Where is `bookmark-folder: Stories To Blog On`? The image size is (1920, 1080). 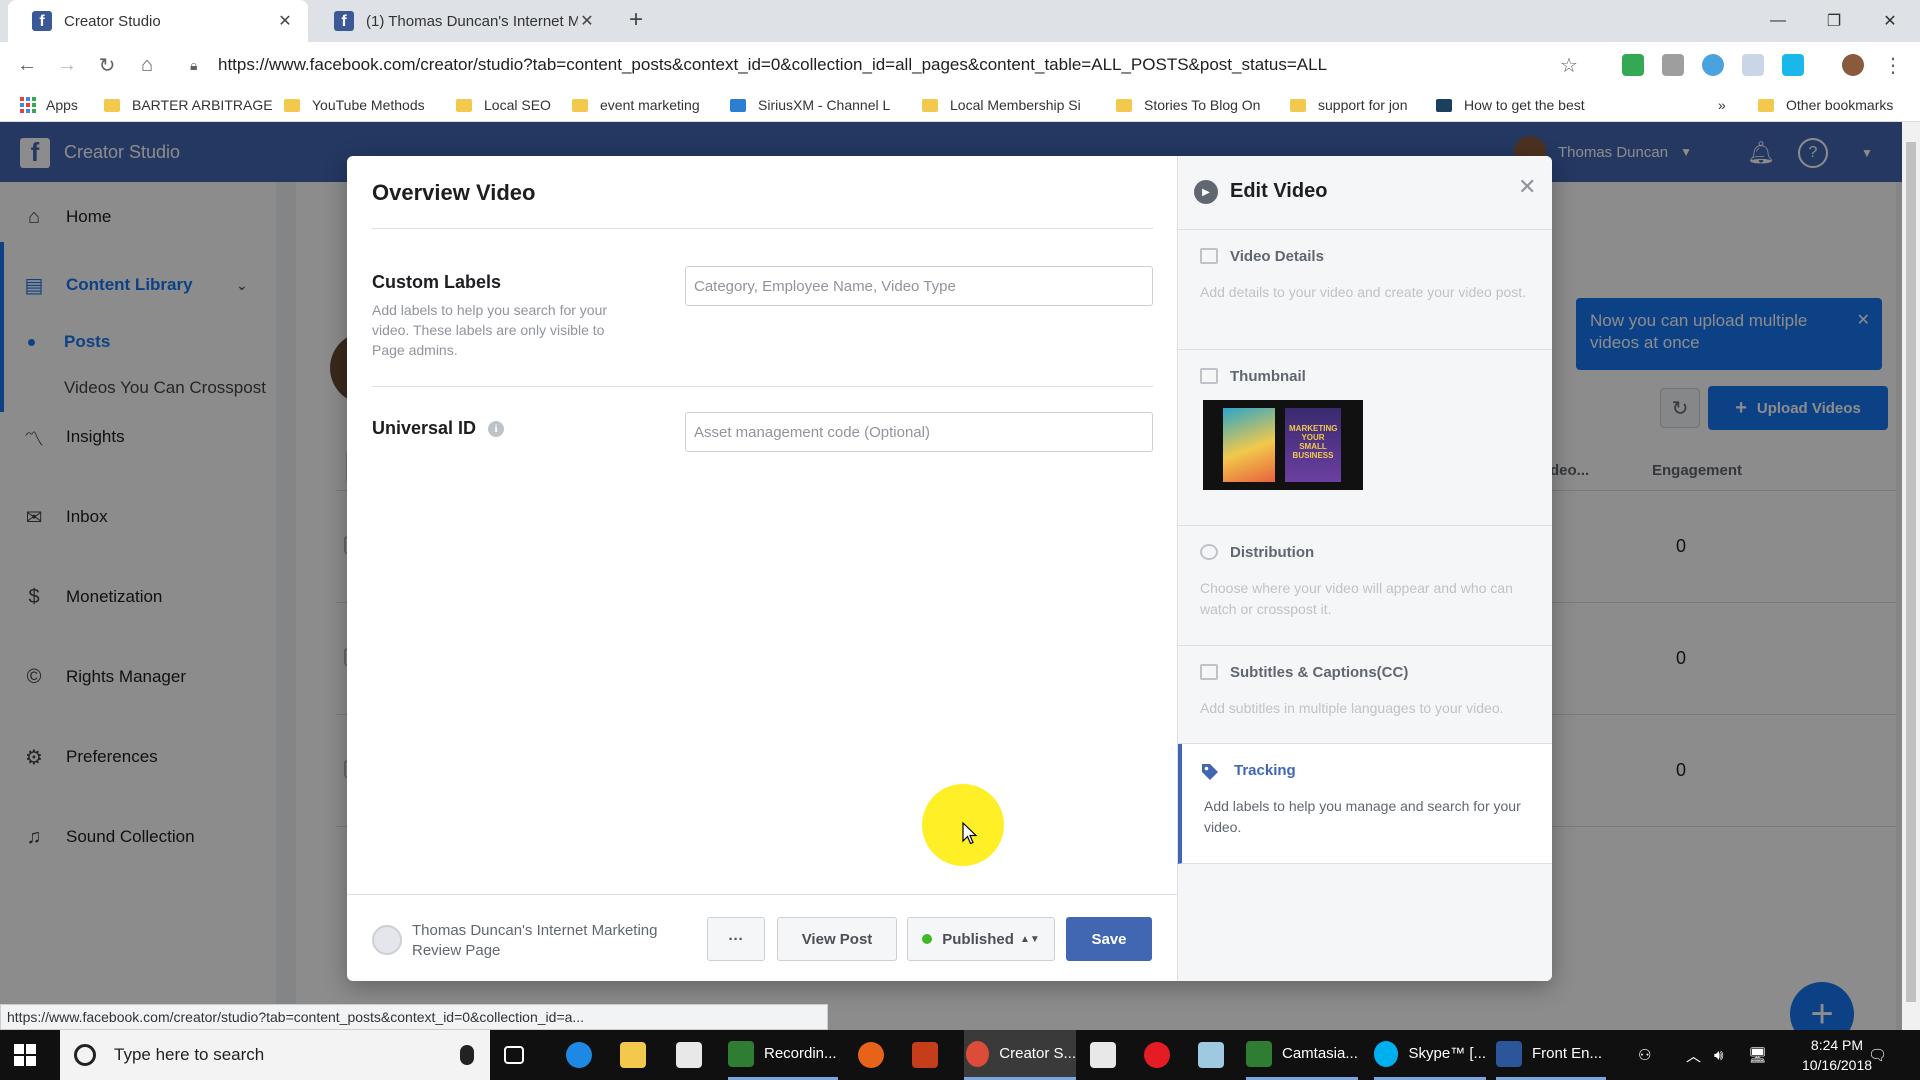 bookmark-folder: Stories To Blog On is located at coordinates (1188, 105).